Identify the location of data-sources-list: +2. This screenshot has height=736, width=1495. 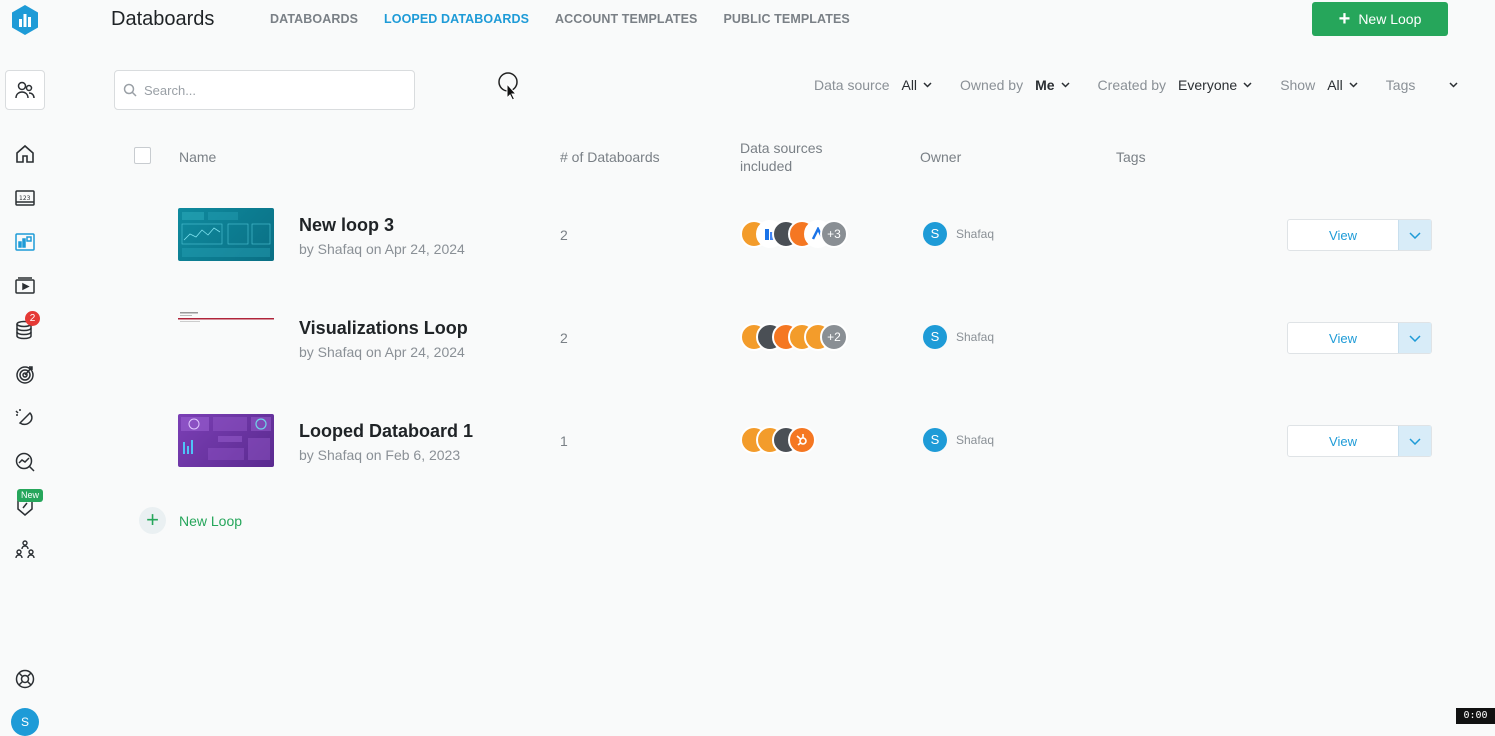
(794, 337).